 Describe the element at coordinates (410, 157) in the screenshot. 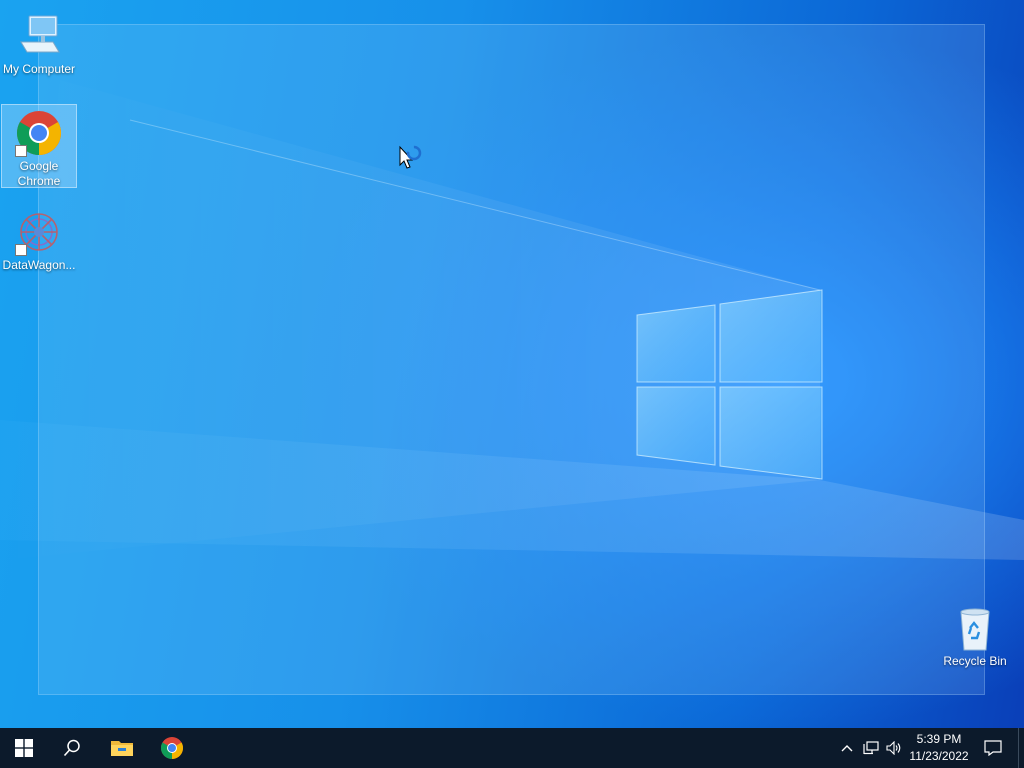

I see `mouse-cursor-busy-icon` at that location.